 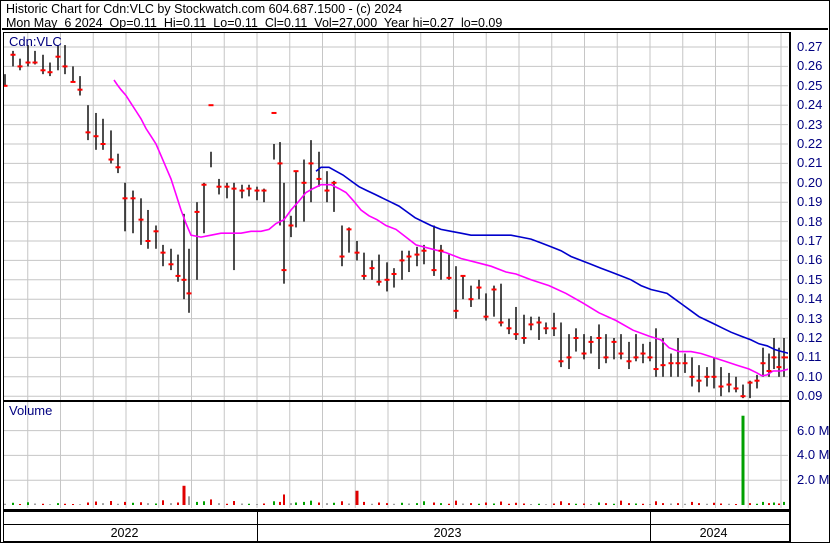 I want to click on price-axis-label: 0.25, so click(x=810, y=85).